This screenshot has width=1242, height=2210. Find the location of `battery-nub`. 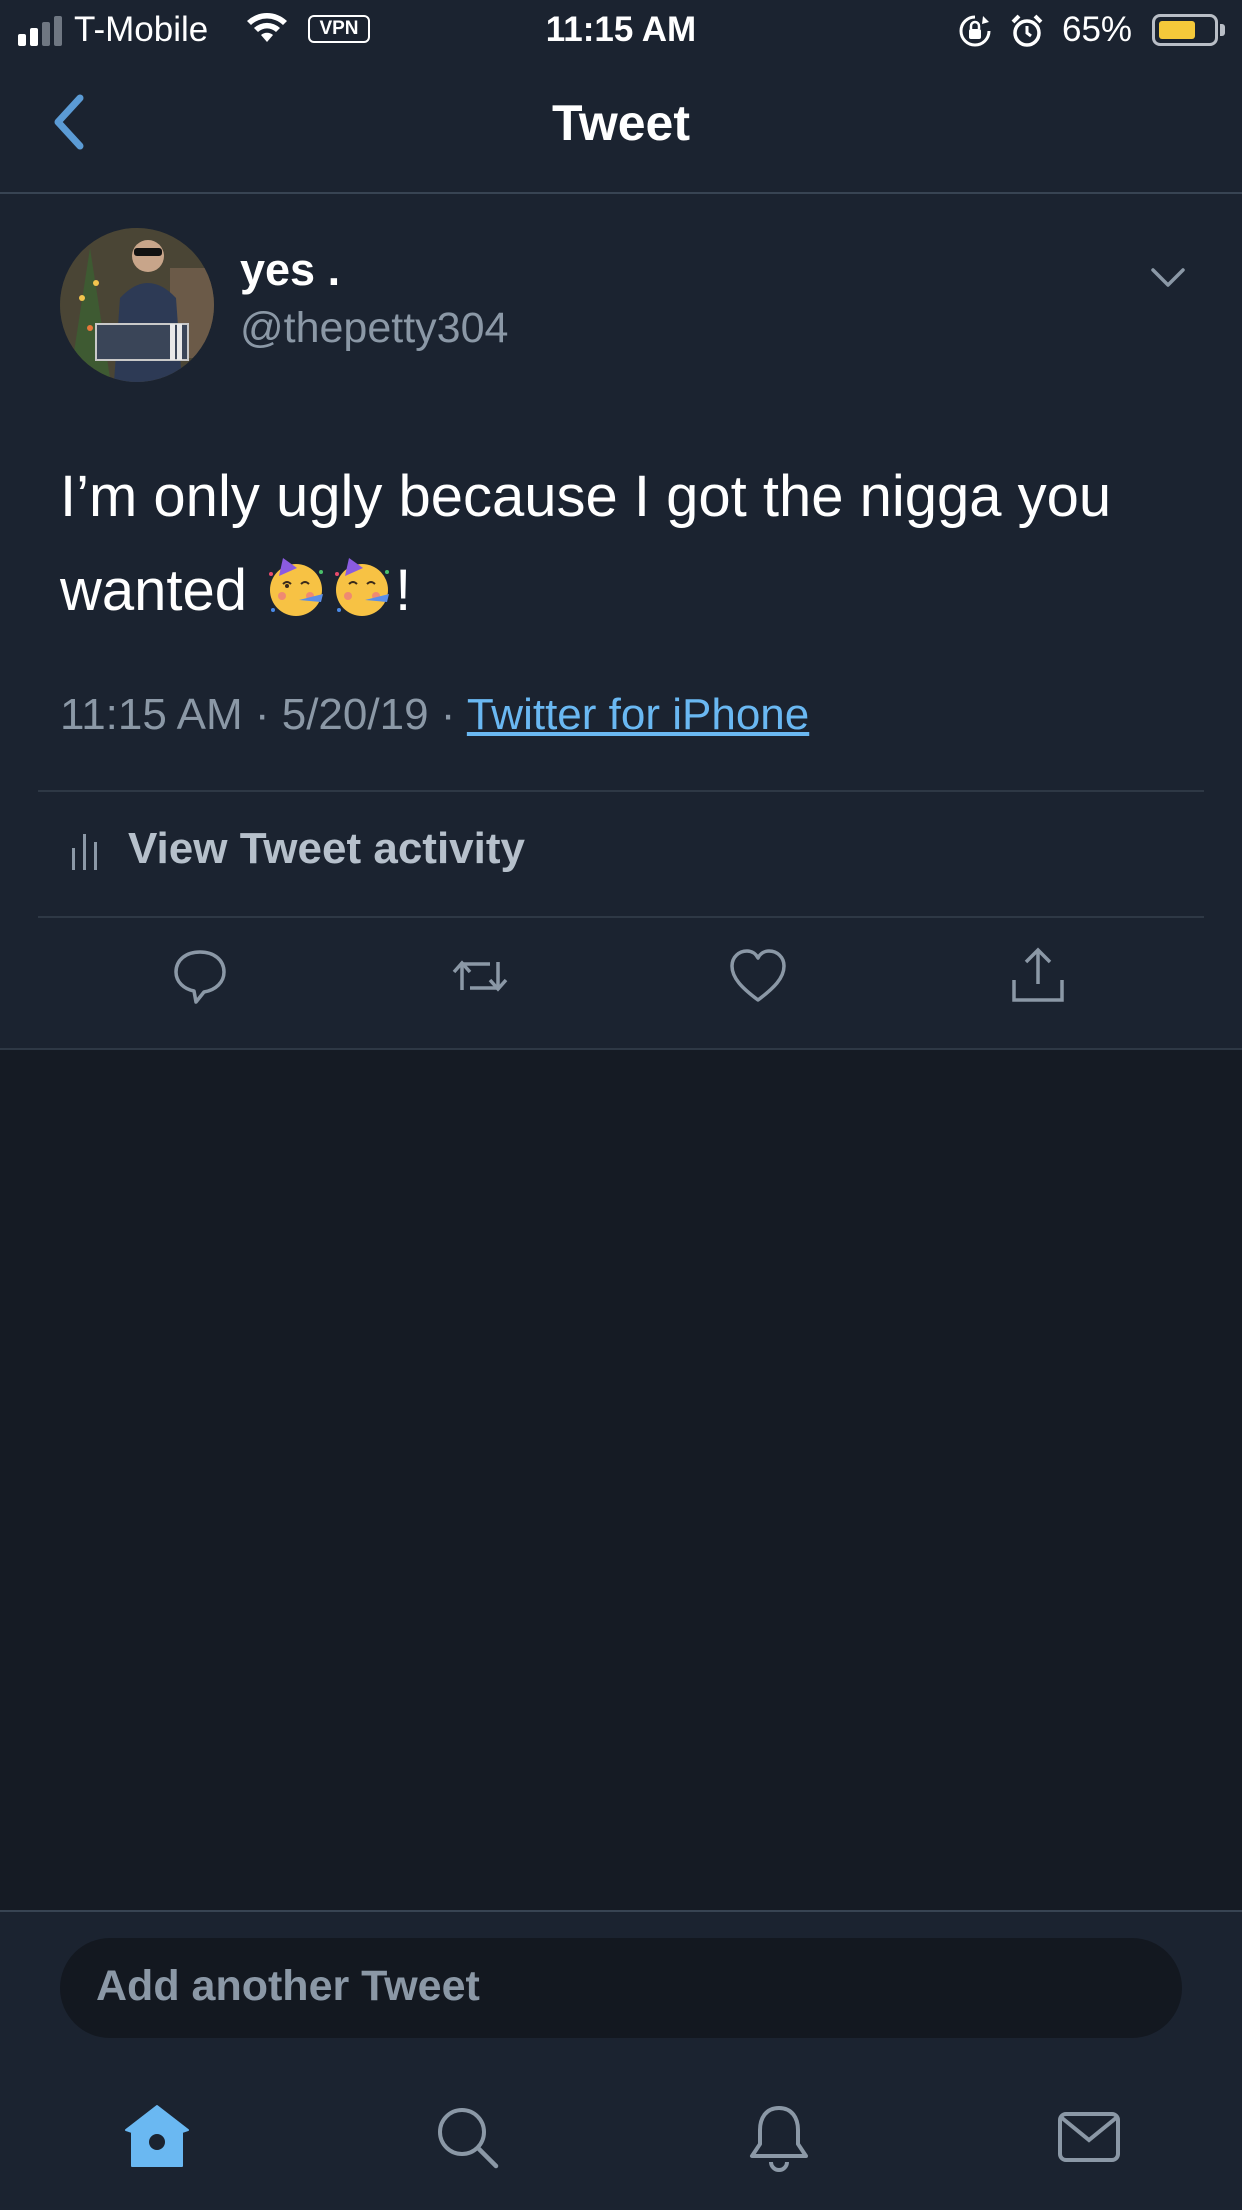

battery-nub is located at coordinates (1222, 30).